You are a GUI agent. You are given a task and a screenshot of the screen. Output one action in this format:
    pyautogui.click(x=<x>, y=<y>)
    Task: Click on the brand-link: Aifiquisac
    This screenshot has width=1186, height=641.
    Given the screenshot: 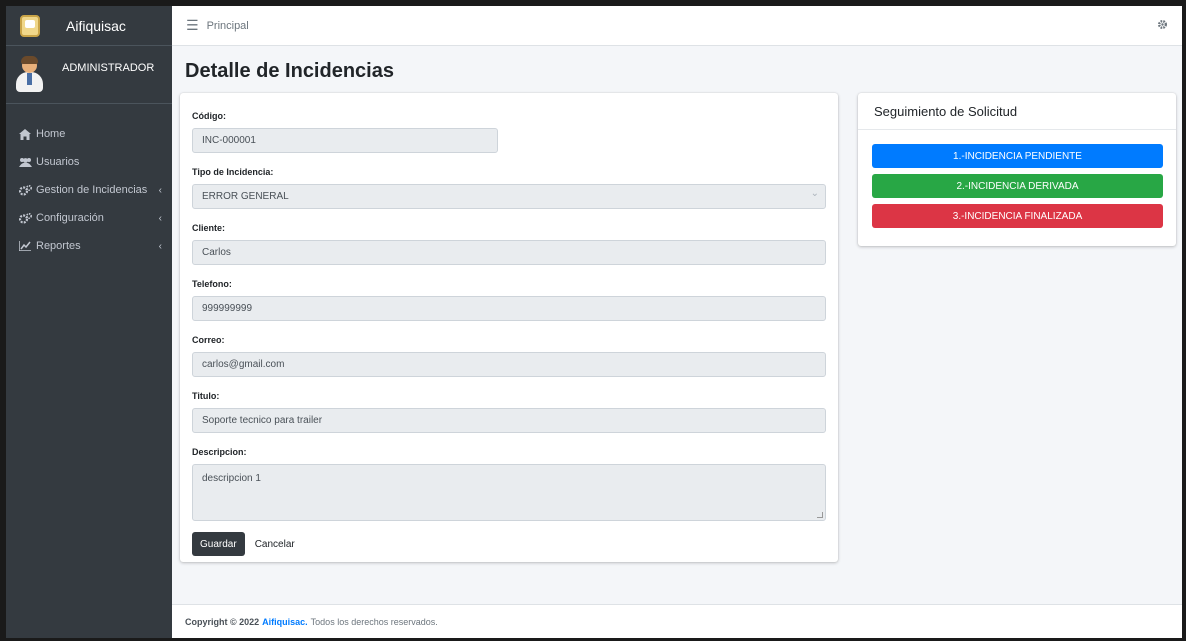 What is the action you would take?
    pyautogui.click(x=89, y=26)
    